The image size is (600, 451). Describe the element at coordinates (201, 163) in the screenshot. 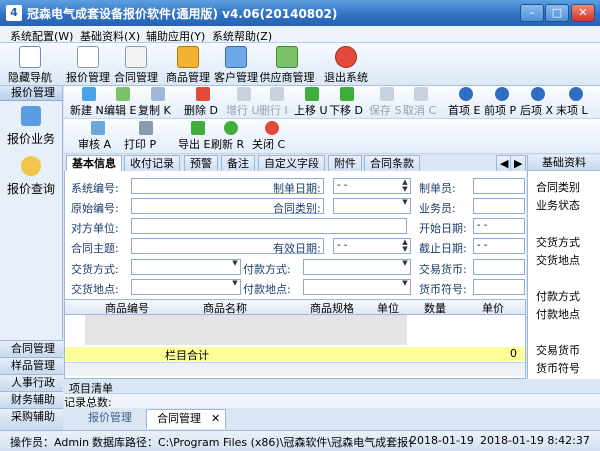

I see `tab-warning: 预警` at that location.